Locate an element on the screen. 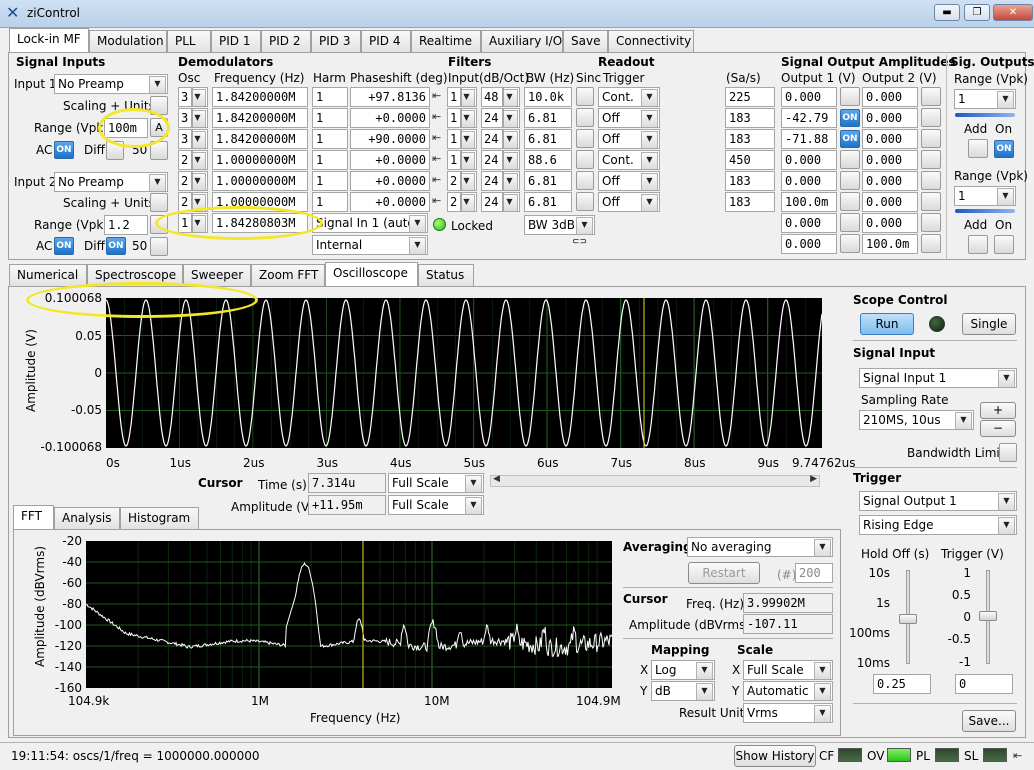  tab-modulation: Modulation is located at coordinates (128, 41).